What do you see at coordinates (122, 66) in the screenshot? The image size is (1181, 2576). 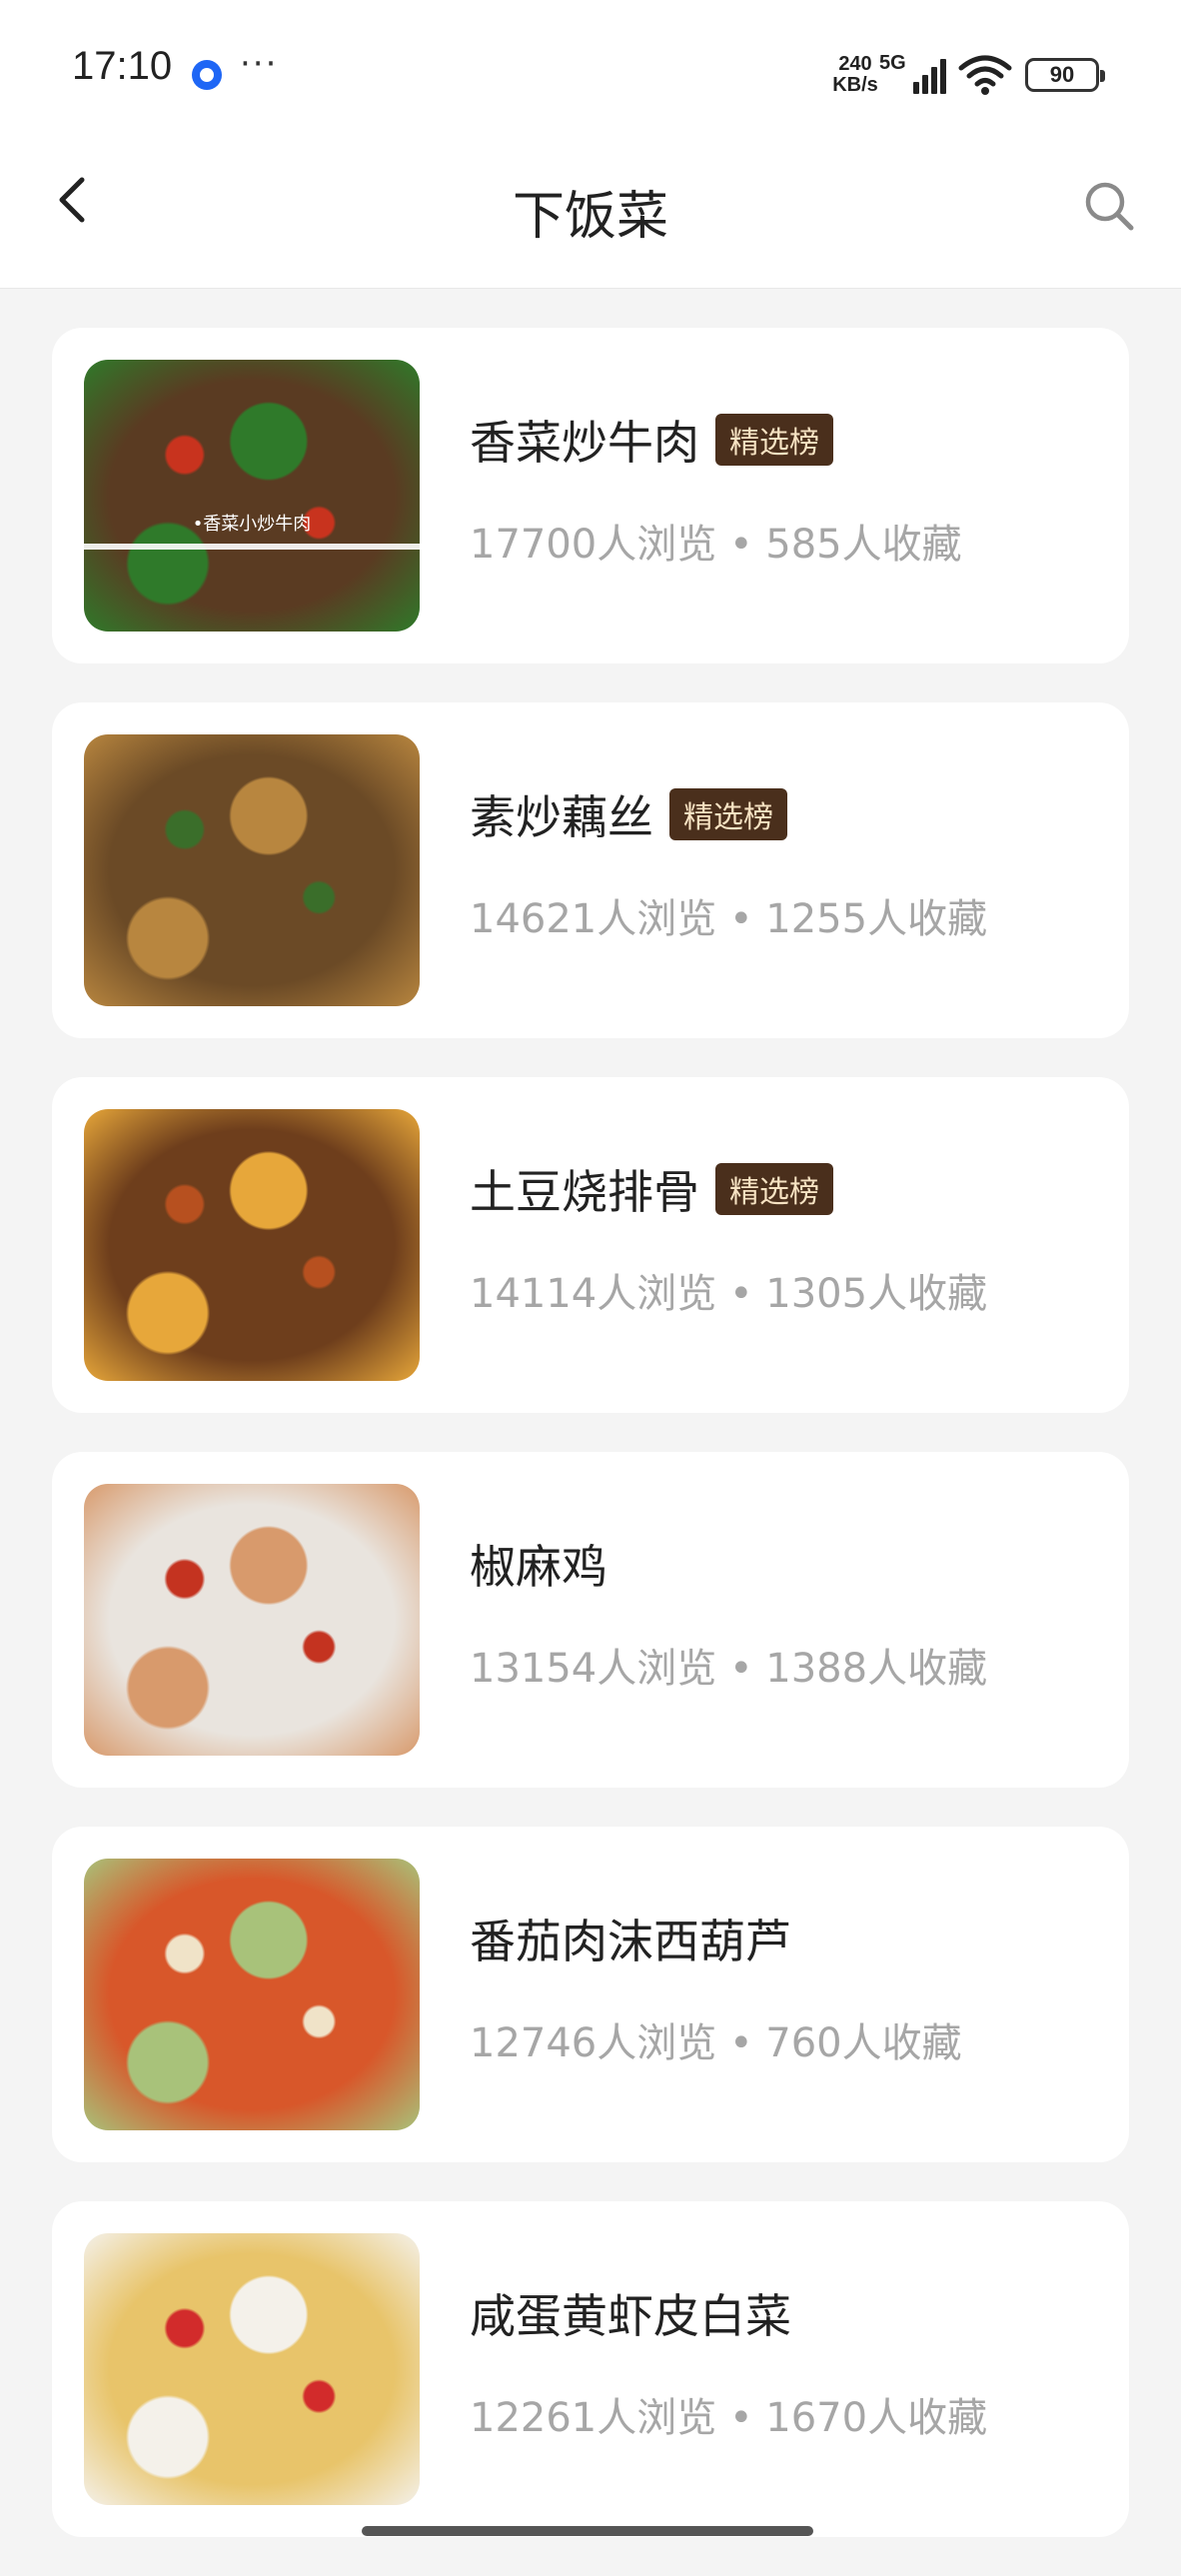 I see `status-time: 17:10` at bounding box center [122, 66].